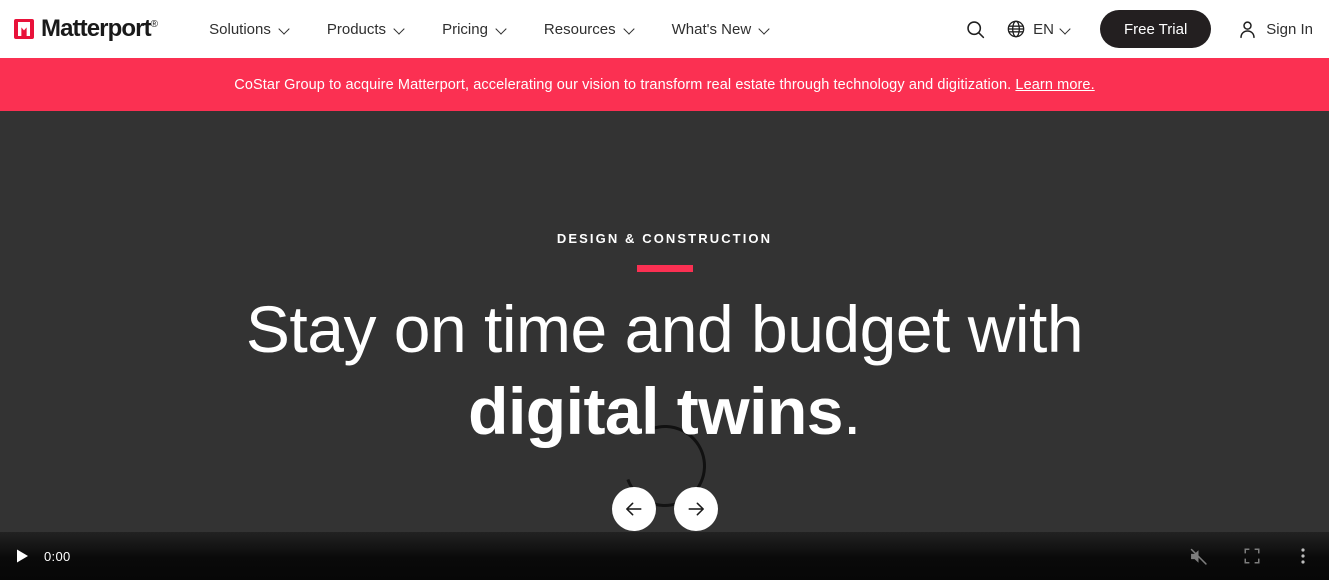 The width and height of the screenshot is (1329, 580). What do you see at coordinates (1248, 29) in the screenshot?
I see `person-icon` at bounding box center [1248, 29].